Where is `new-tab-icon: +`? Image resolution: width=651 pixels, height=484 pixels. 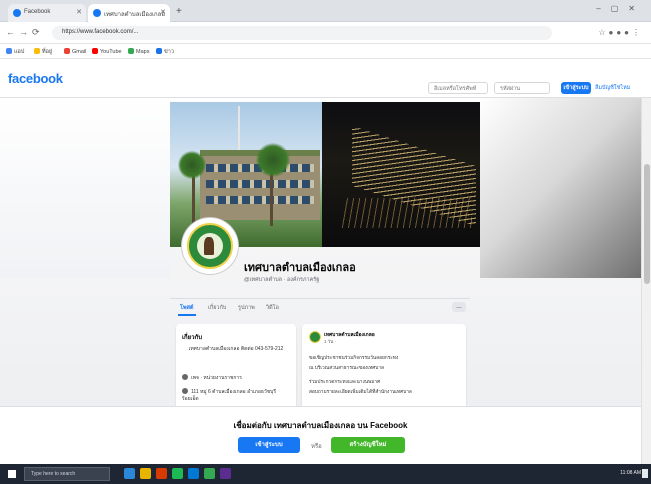 new-tab-icon: + is located at coordinates (179, 11).